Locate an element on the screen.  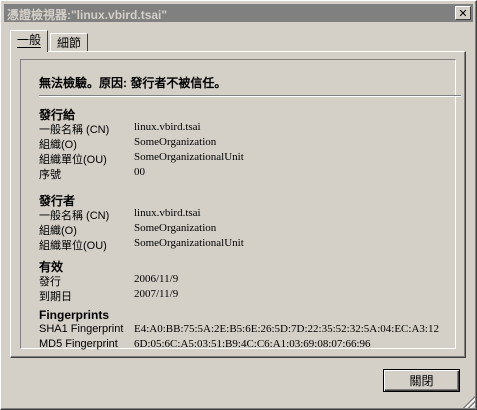
issued-to-ou-label: 組織單位(OU) is located at coordinates (73, 160).